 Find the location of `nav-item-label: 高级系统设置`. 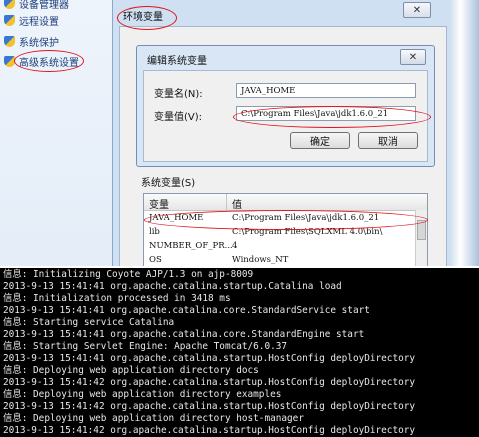

nav-item-label: 高级系统设置 is located at coordinates (49, 63).